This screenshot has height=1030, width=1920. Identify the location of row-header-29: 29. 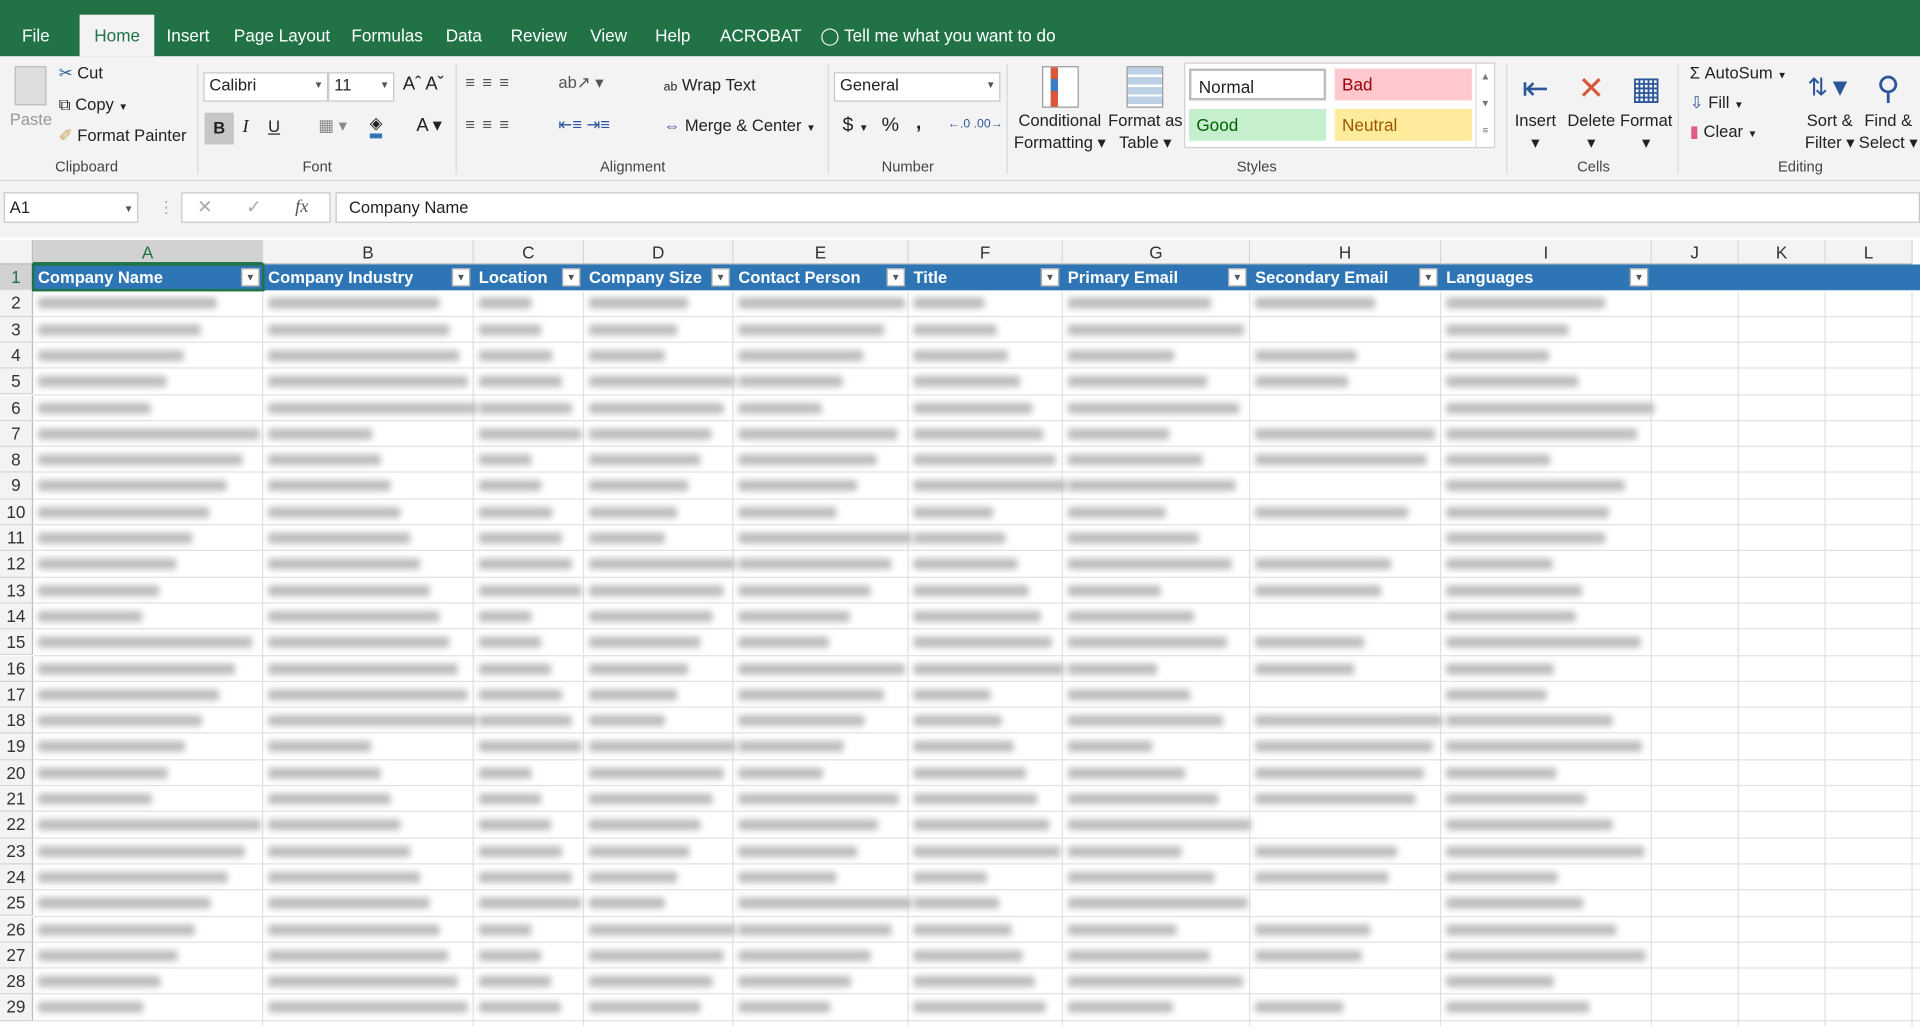
(17, 1007).